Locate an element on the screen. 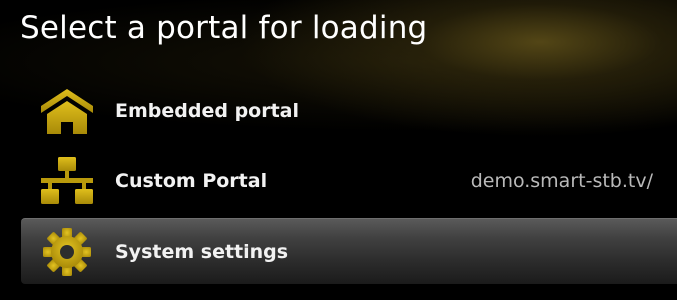 The image size is (677, 300). network-icon is located at coordinates (67, 181).